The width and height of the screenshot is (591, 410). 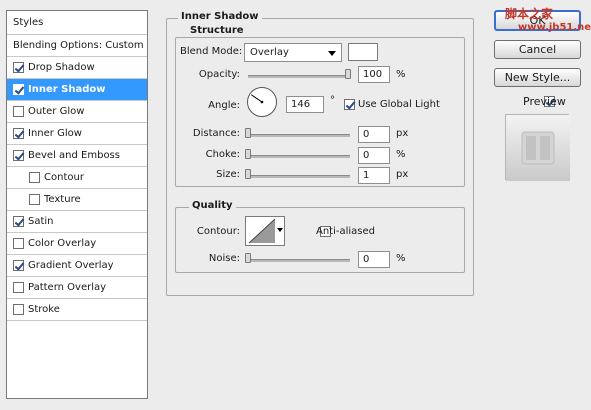 I want to click on blend-mode-value: Overlay, so click(x=269, y=52).